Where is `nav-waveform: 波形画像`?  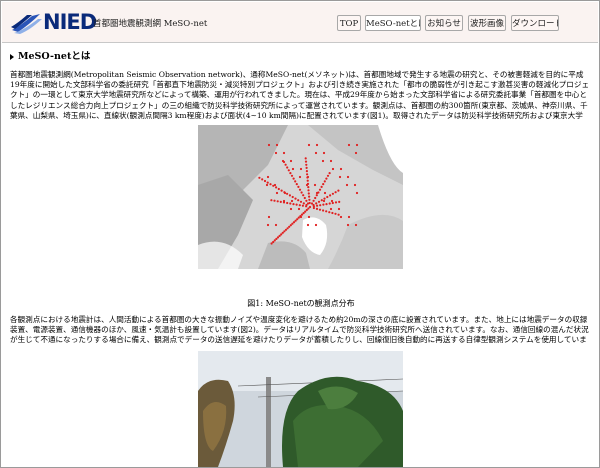
nav-waveform: 波形画像 is located at coordinates (487, 23).